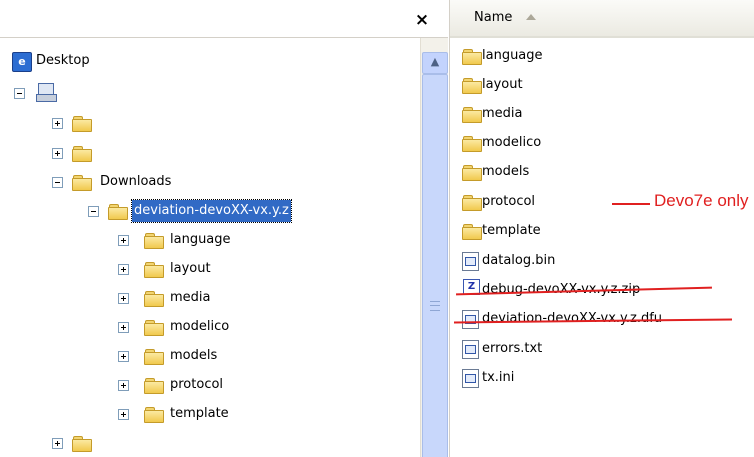 The height and width of the screenshot is (457, 754). What do you see at coordinates (224, 37) in the screenshot?
I see `tree-header-divider` at bounding box center [224, 37].